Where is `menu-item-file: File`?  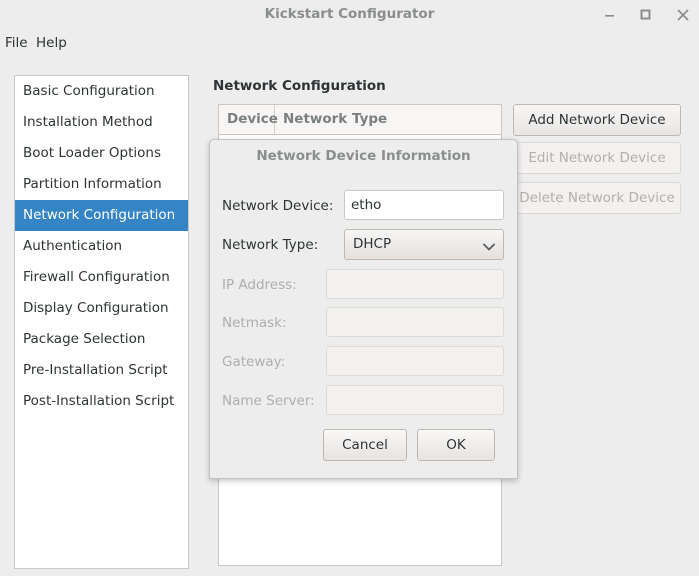 menu-item-file: File is located at coordinates (16, 43).